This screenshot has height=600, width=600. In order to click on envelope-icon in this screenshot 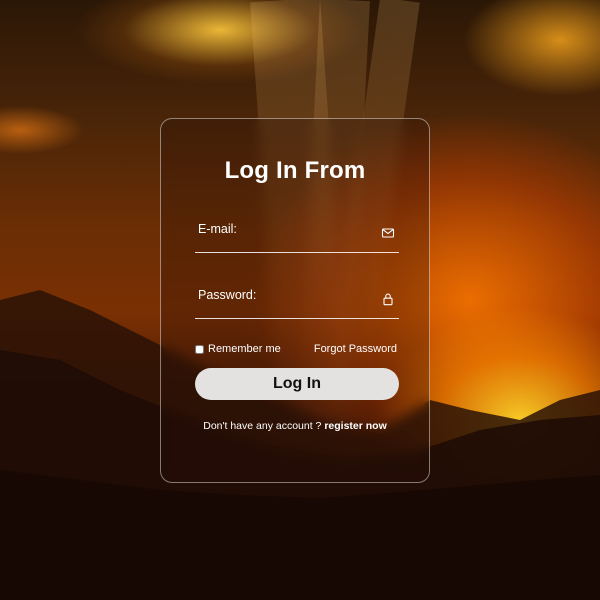, I will do `click(388, 233)`.